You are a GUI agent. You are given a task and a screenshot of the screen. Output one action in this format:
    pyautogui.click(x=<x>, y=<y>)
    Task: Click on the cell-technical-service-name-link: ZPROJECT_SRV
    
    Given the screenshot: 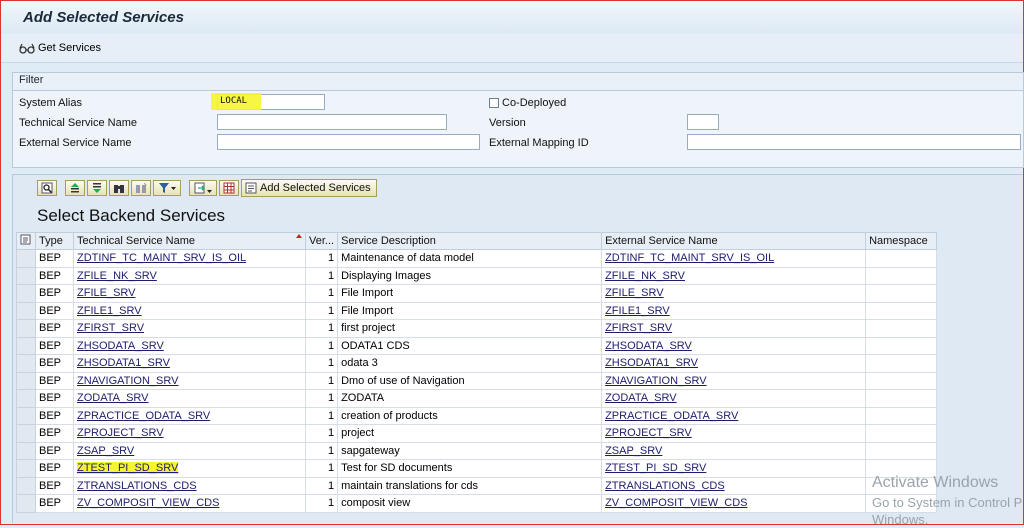 What is the action you would take?
    pyautogui.click(x=120, y=433)
    